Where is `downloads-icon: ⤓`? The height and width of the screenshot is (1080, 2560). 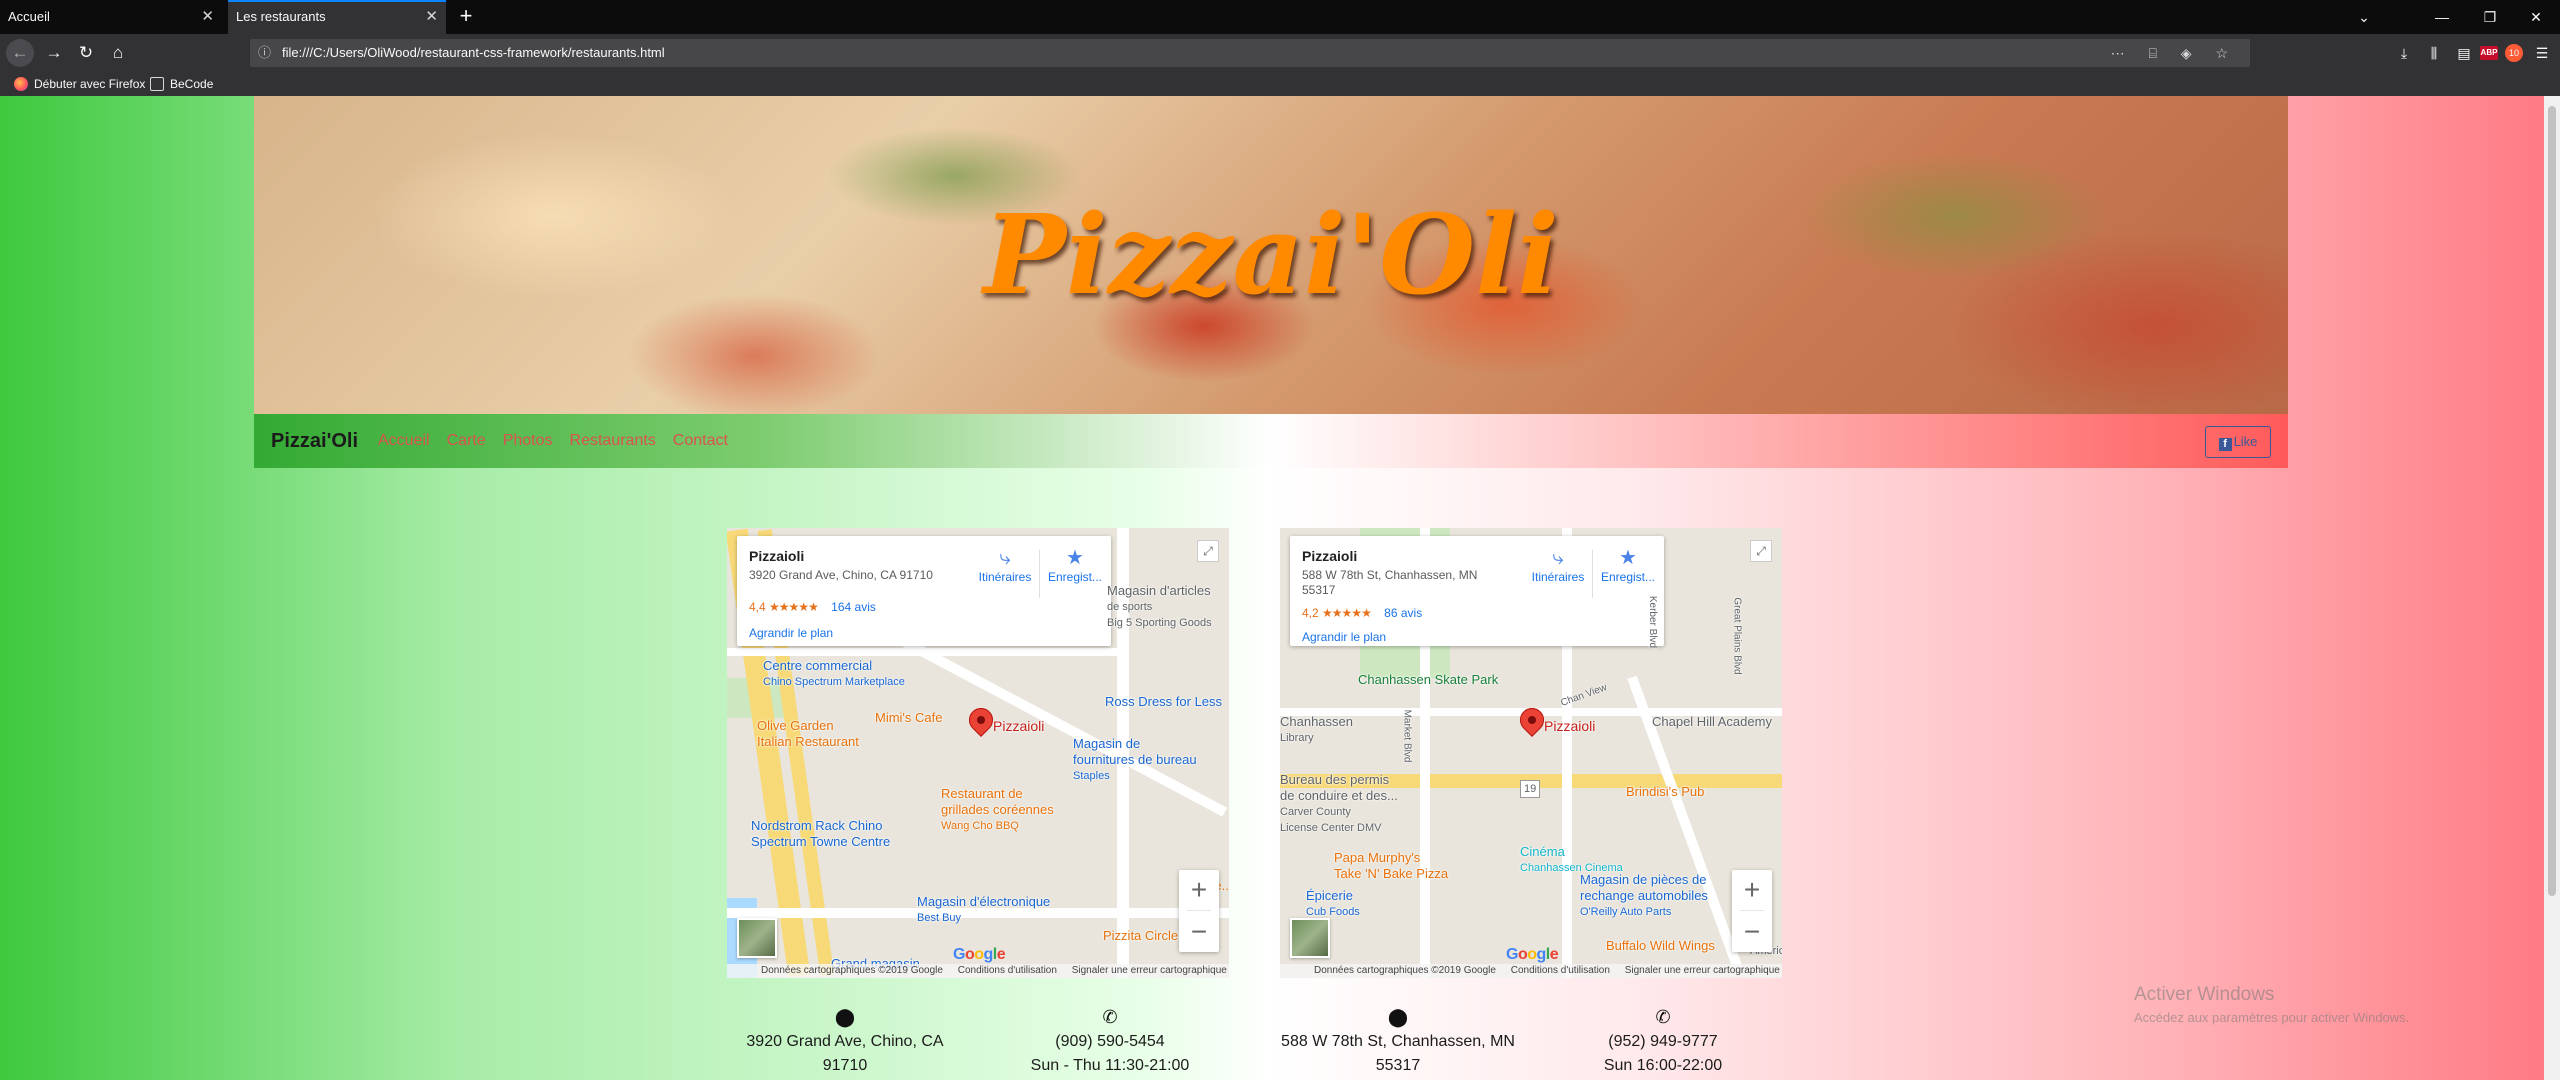 downloads-icon: ⤓ is located at coordinates (2404, 53).